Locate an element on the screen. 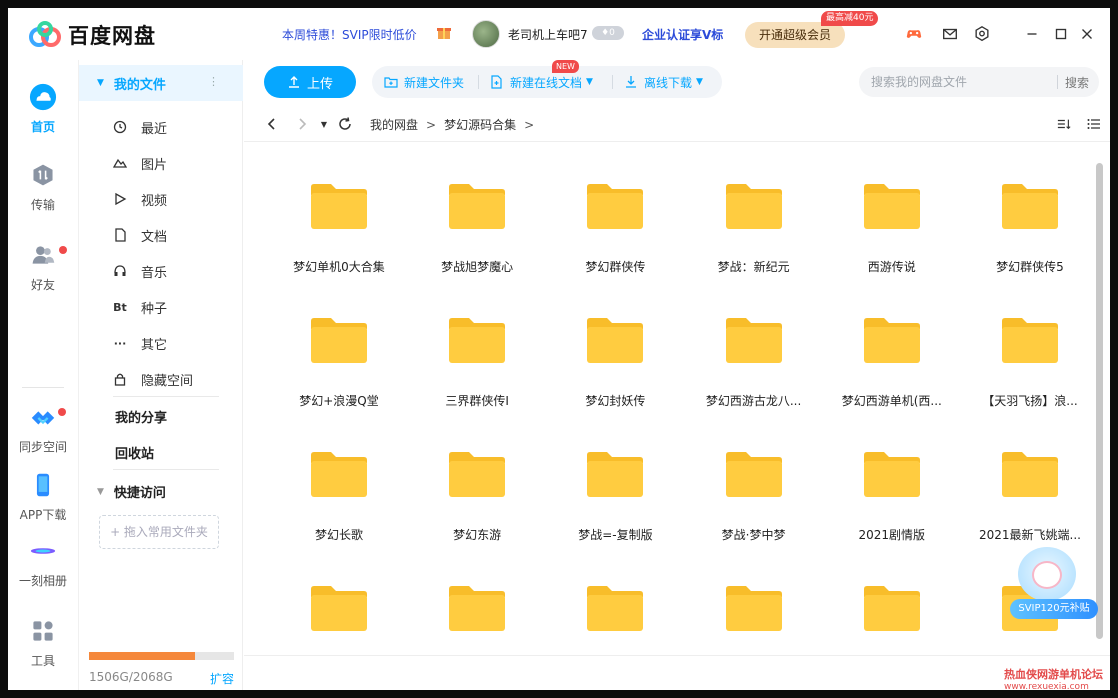 This screenshot has width=1118, height=698. back-icon is located at coordinates (272, 124).